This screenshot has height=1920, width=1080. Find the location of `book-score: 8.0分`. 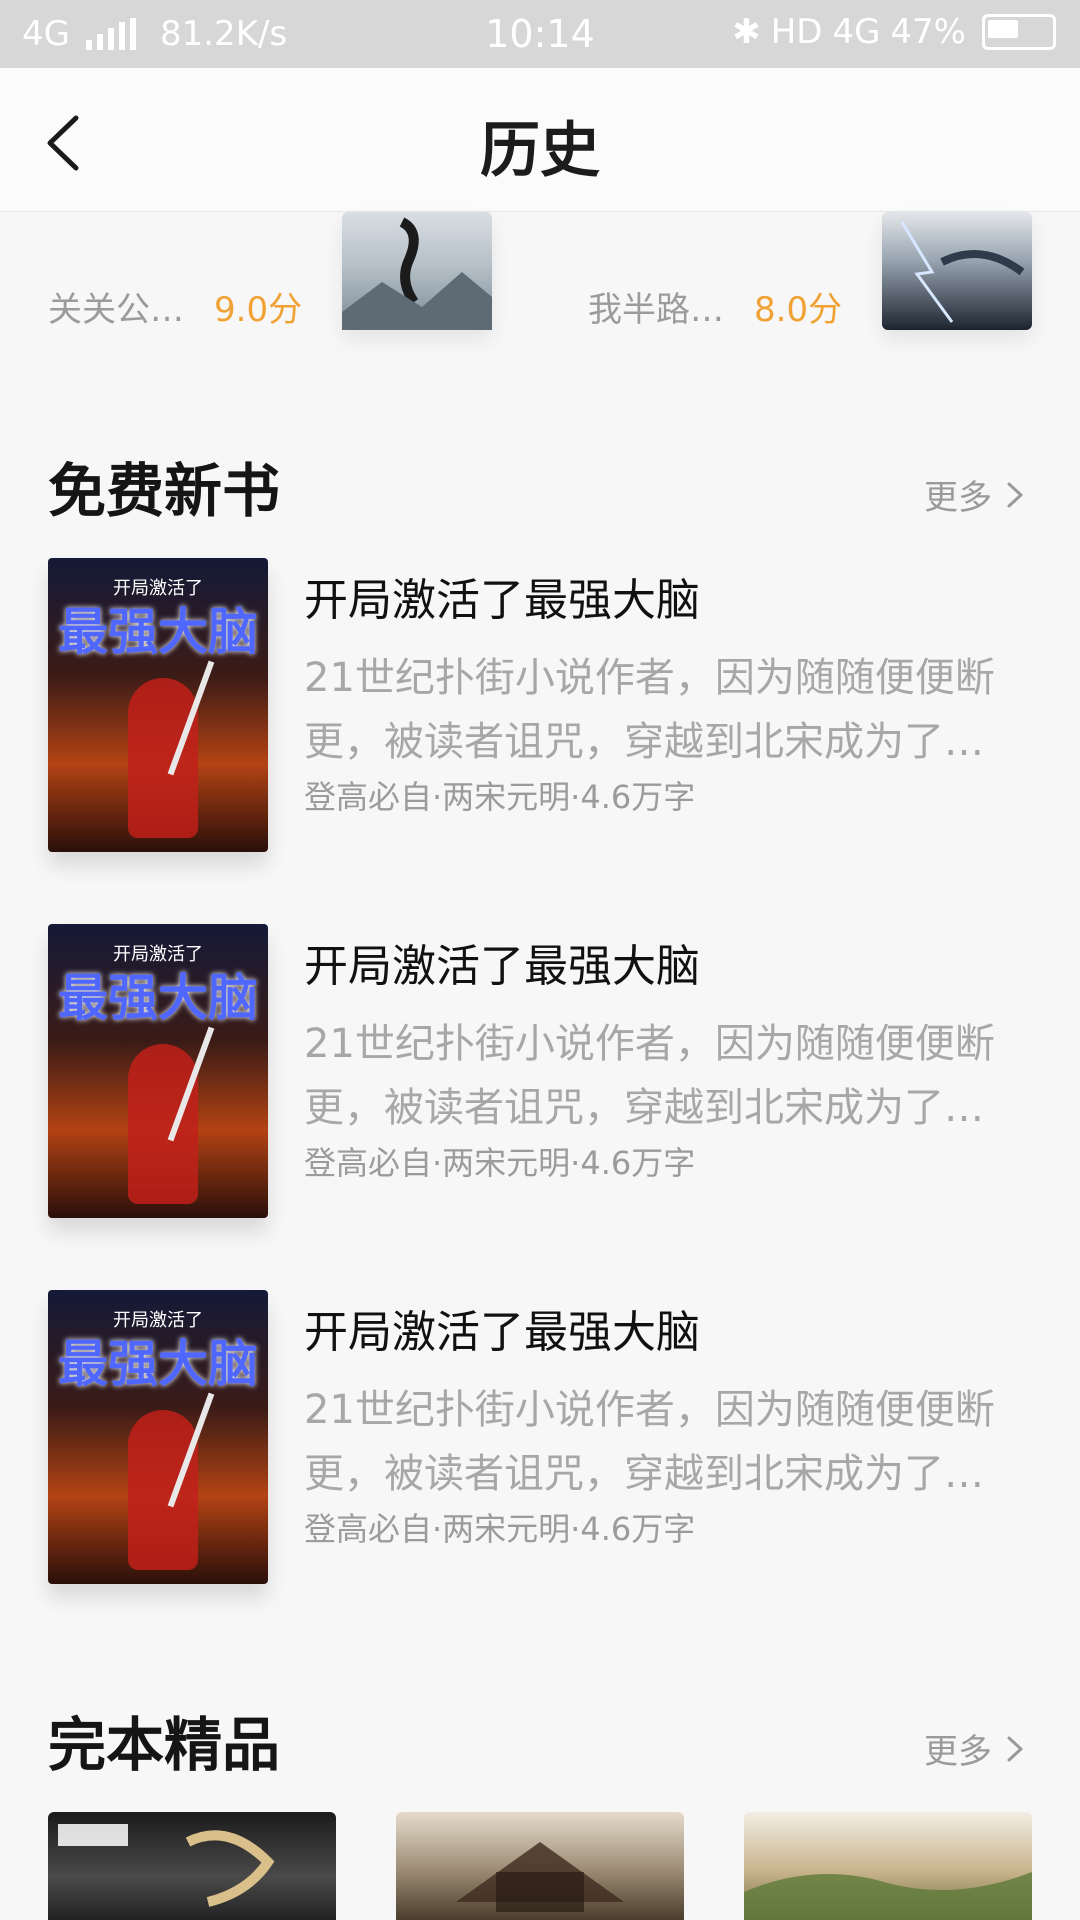

book-score: 8.0分 is located at coordinates (798, 310).